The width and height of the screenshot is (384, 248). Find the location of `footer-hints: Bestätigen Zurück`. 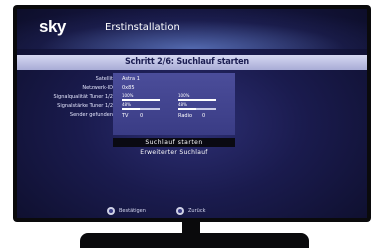

footer-hints: Bestätigen Zurück is located at coordinates (192, 211).